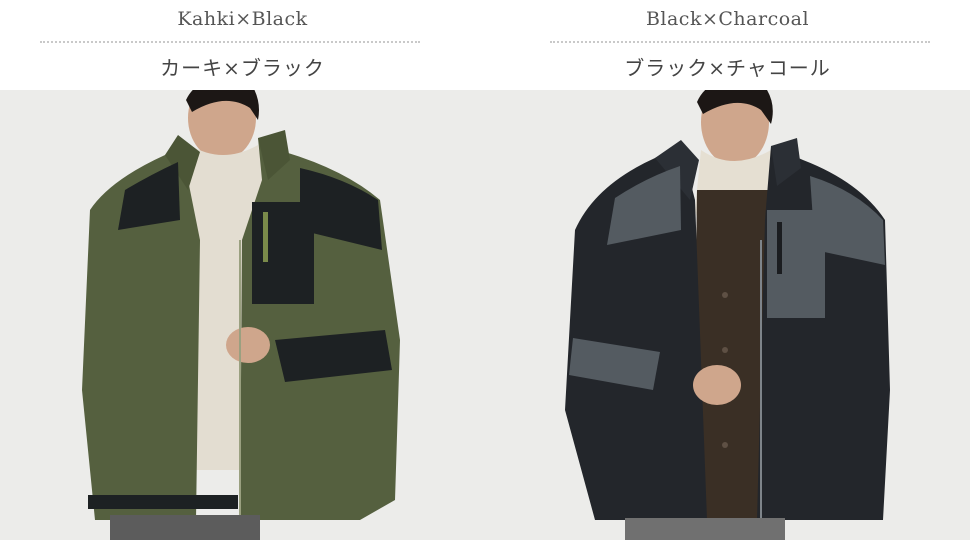  I want to click on variant-name-japanese: カーキ×ブラック, so click(242, 68).